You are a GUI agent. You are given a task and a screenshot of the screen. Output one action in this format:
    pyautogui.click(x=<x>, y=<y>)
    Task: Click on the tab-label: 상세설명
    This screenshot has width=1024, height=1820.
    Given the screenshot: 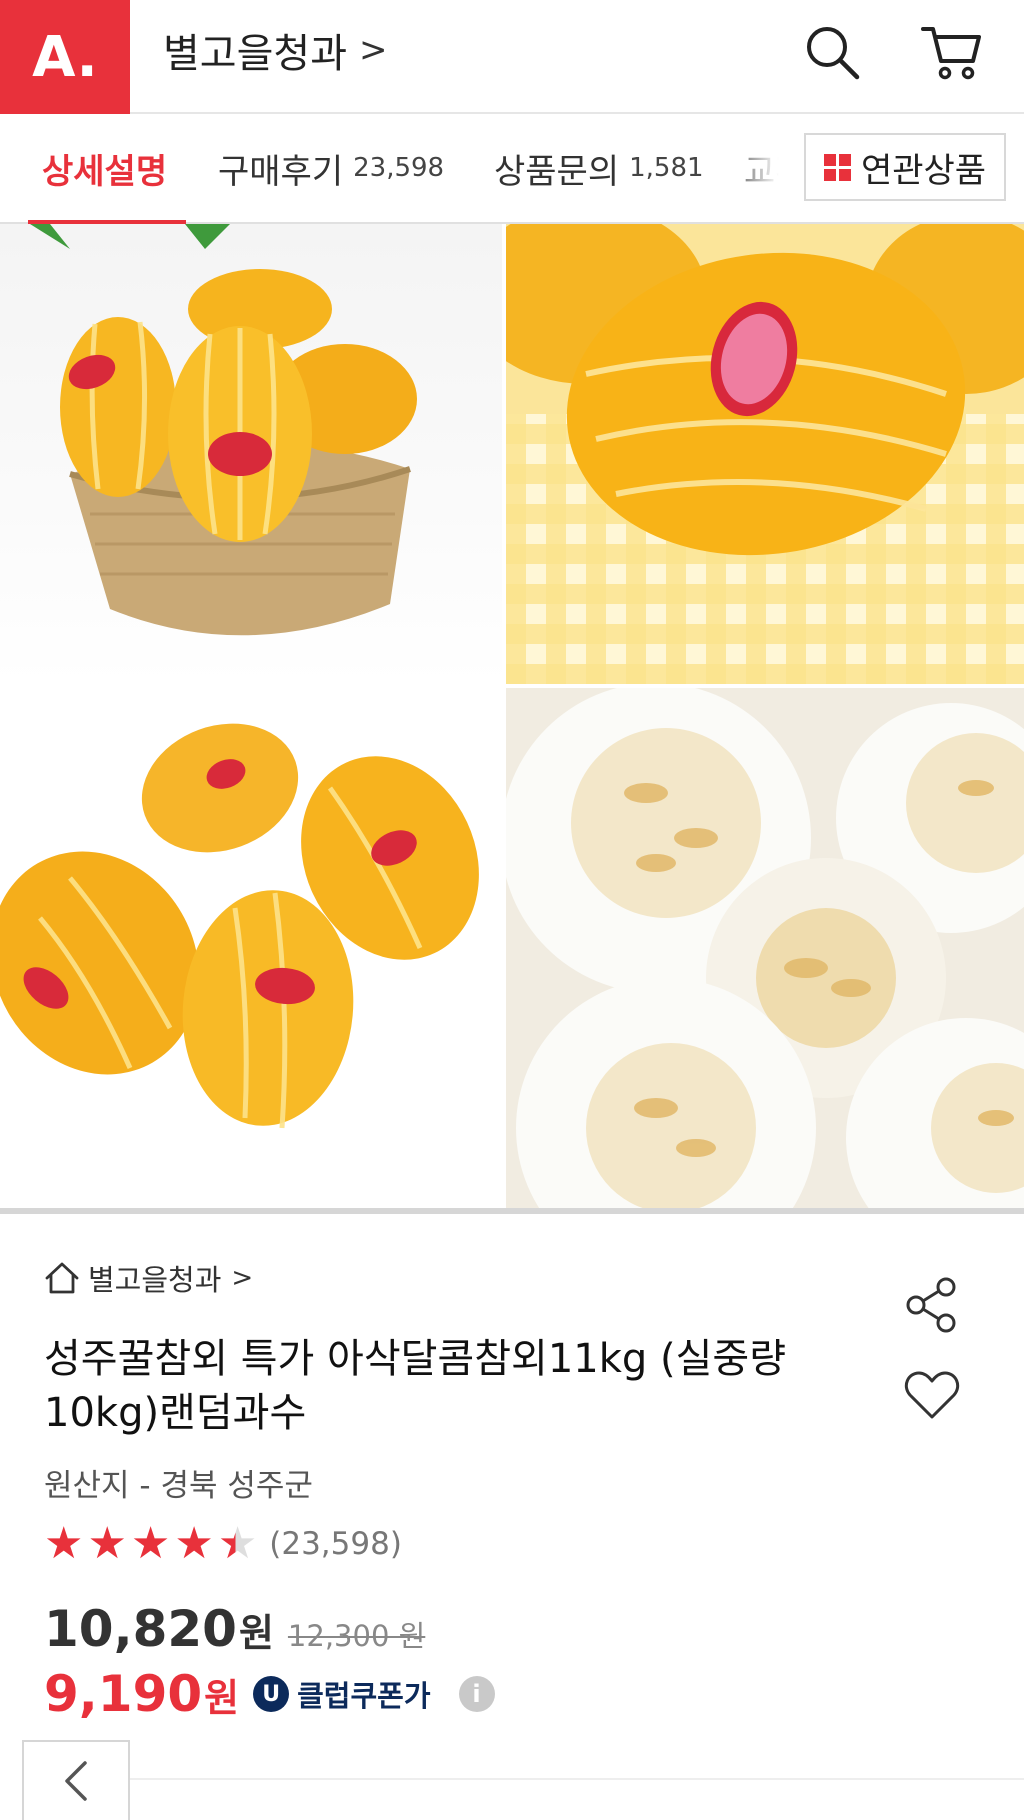 What is the action you would take?
    pyautogui.click(x=105, y=171)
    